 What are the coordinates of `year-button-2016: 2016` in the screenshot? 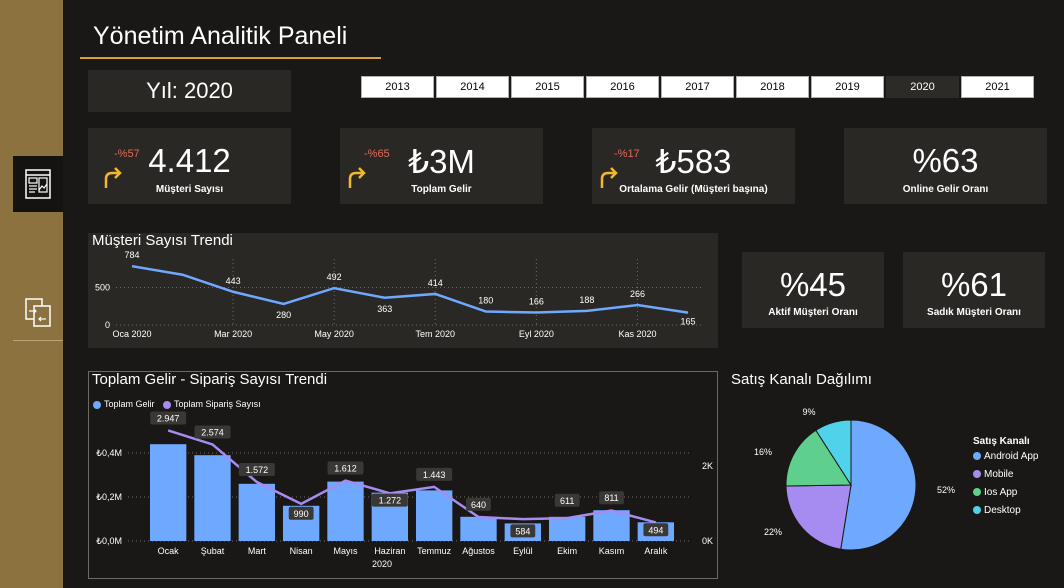 It's located at (622, 87).